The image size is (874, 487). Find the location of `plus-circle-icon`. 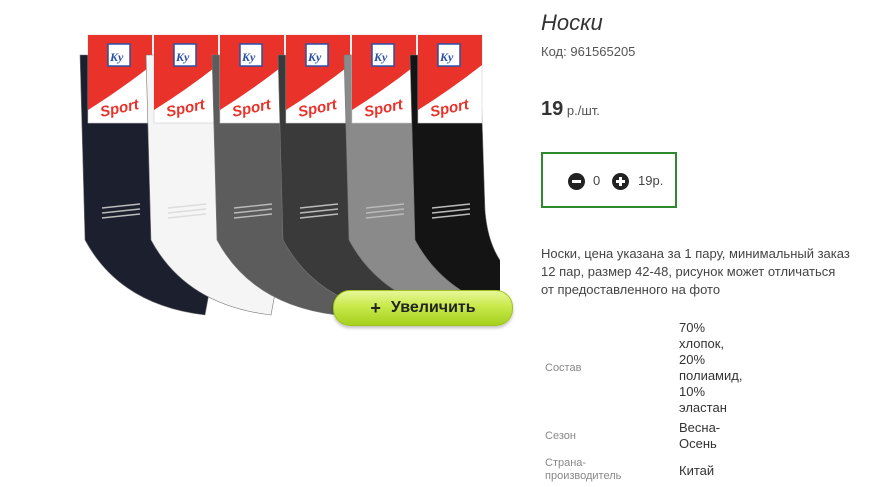

plus-circle-icon is located at coordinates (620, 181).